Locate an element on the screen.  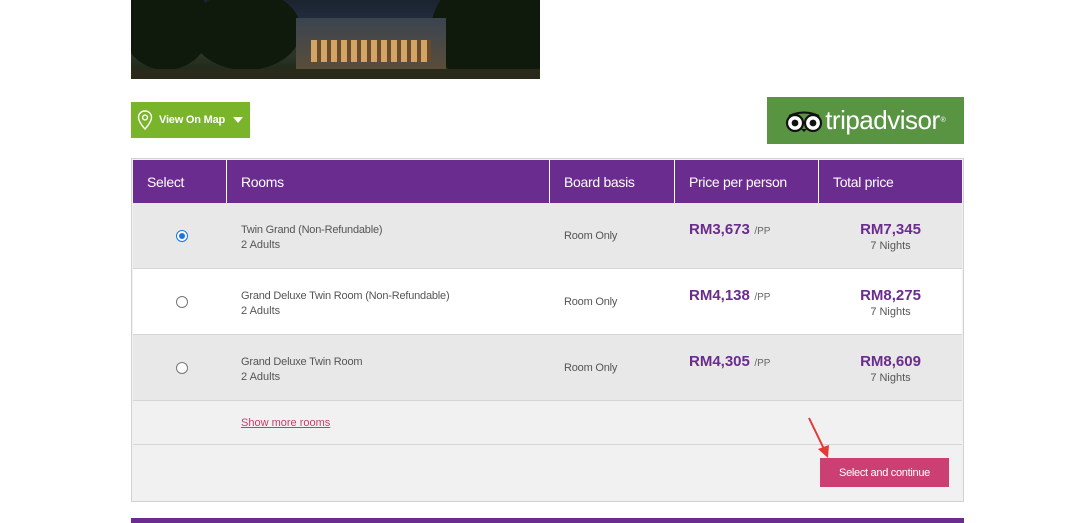
price-per-person: RM4,305 is located at coordinates (719, 361).